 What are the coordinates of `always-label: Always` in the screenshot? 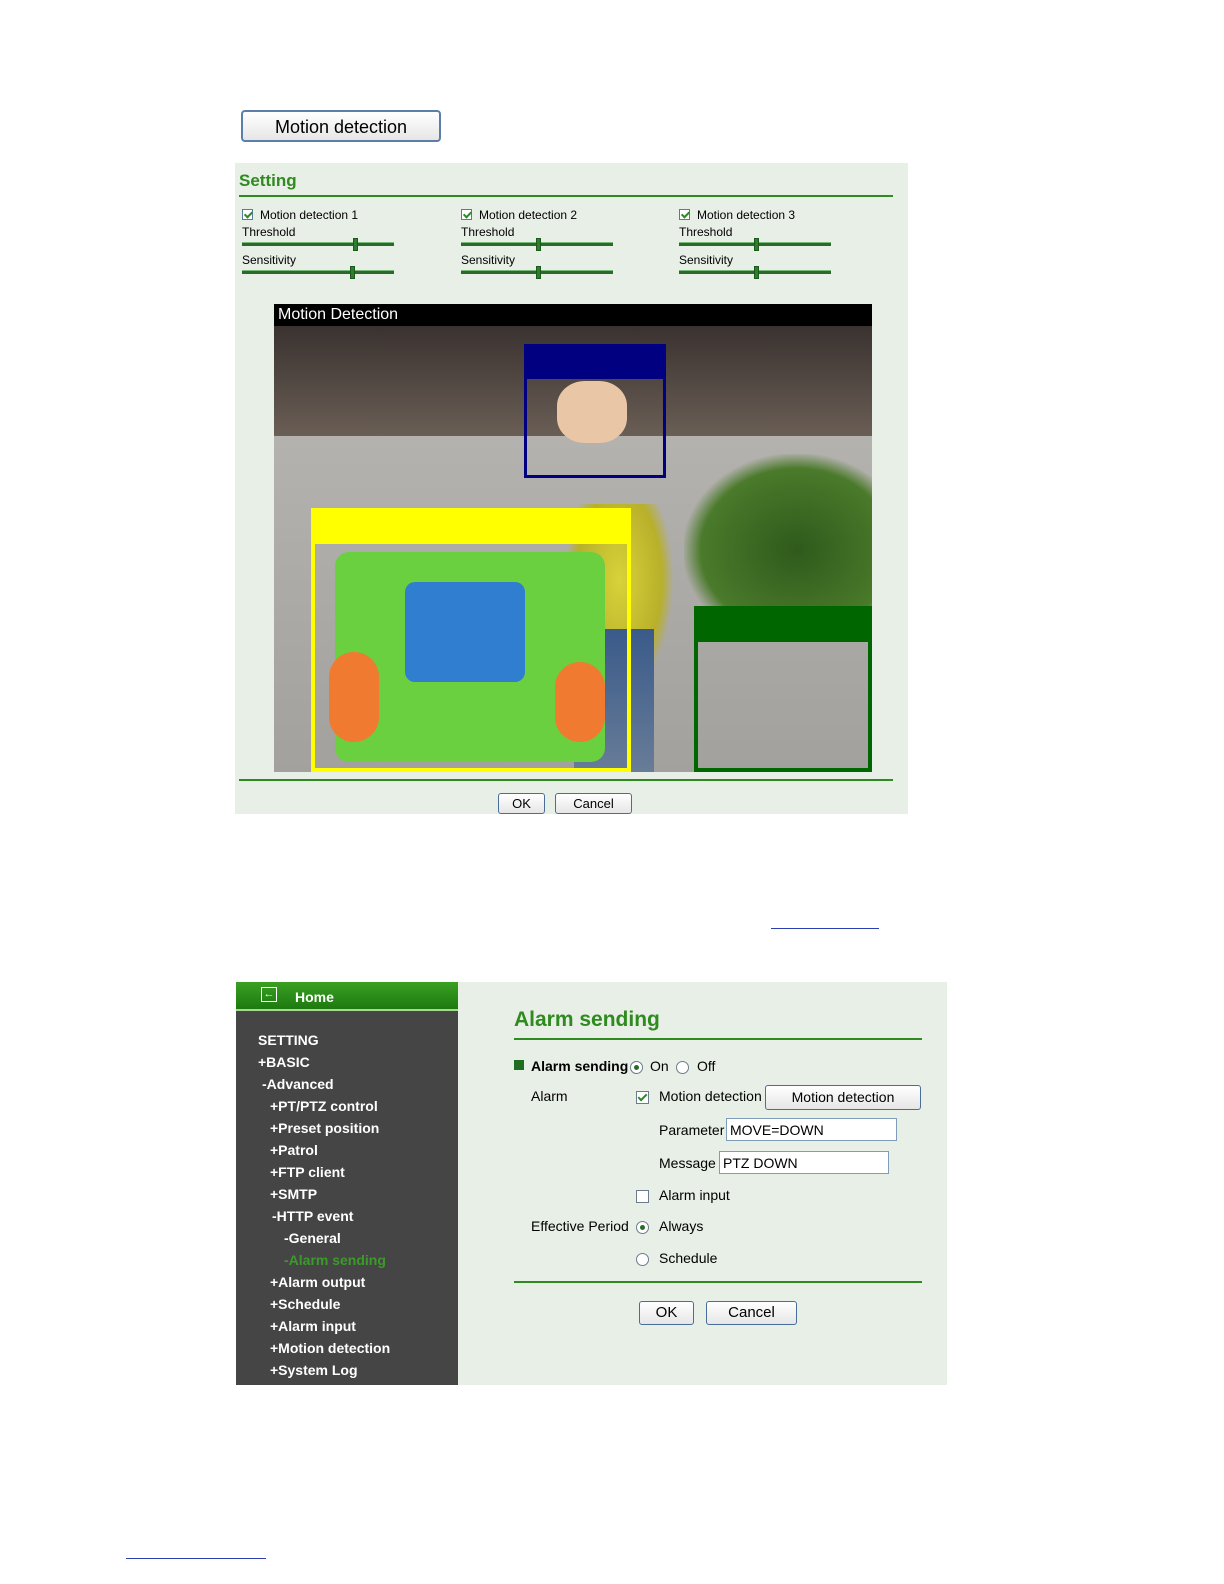 It's located at (681, 1226).